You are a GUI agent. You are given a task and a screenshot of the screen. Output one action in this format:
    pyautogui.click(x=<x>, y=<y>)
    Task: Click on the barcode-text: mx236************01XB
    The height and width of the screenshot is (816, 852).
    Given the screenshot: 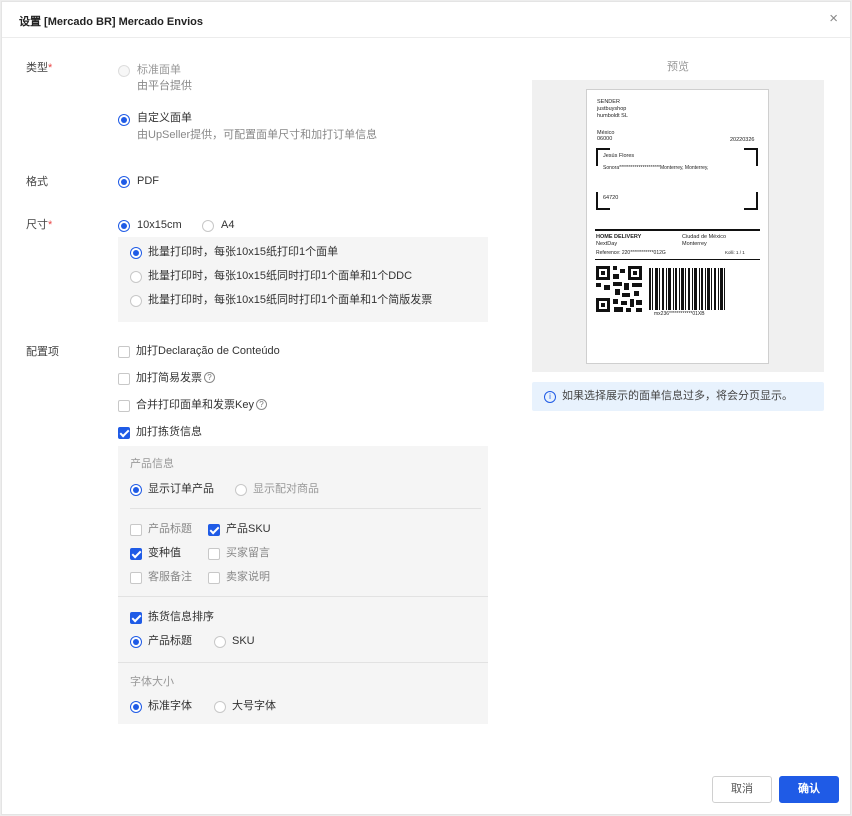 What is the action you would take?
    pyautogui.click(x=679, y=314)
    